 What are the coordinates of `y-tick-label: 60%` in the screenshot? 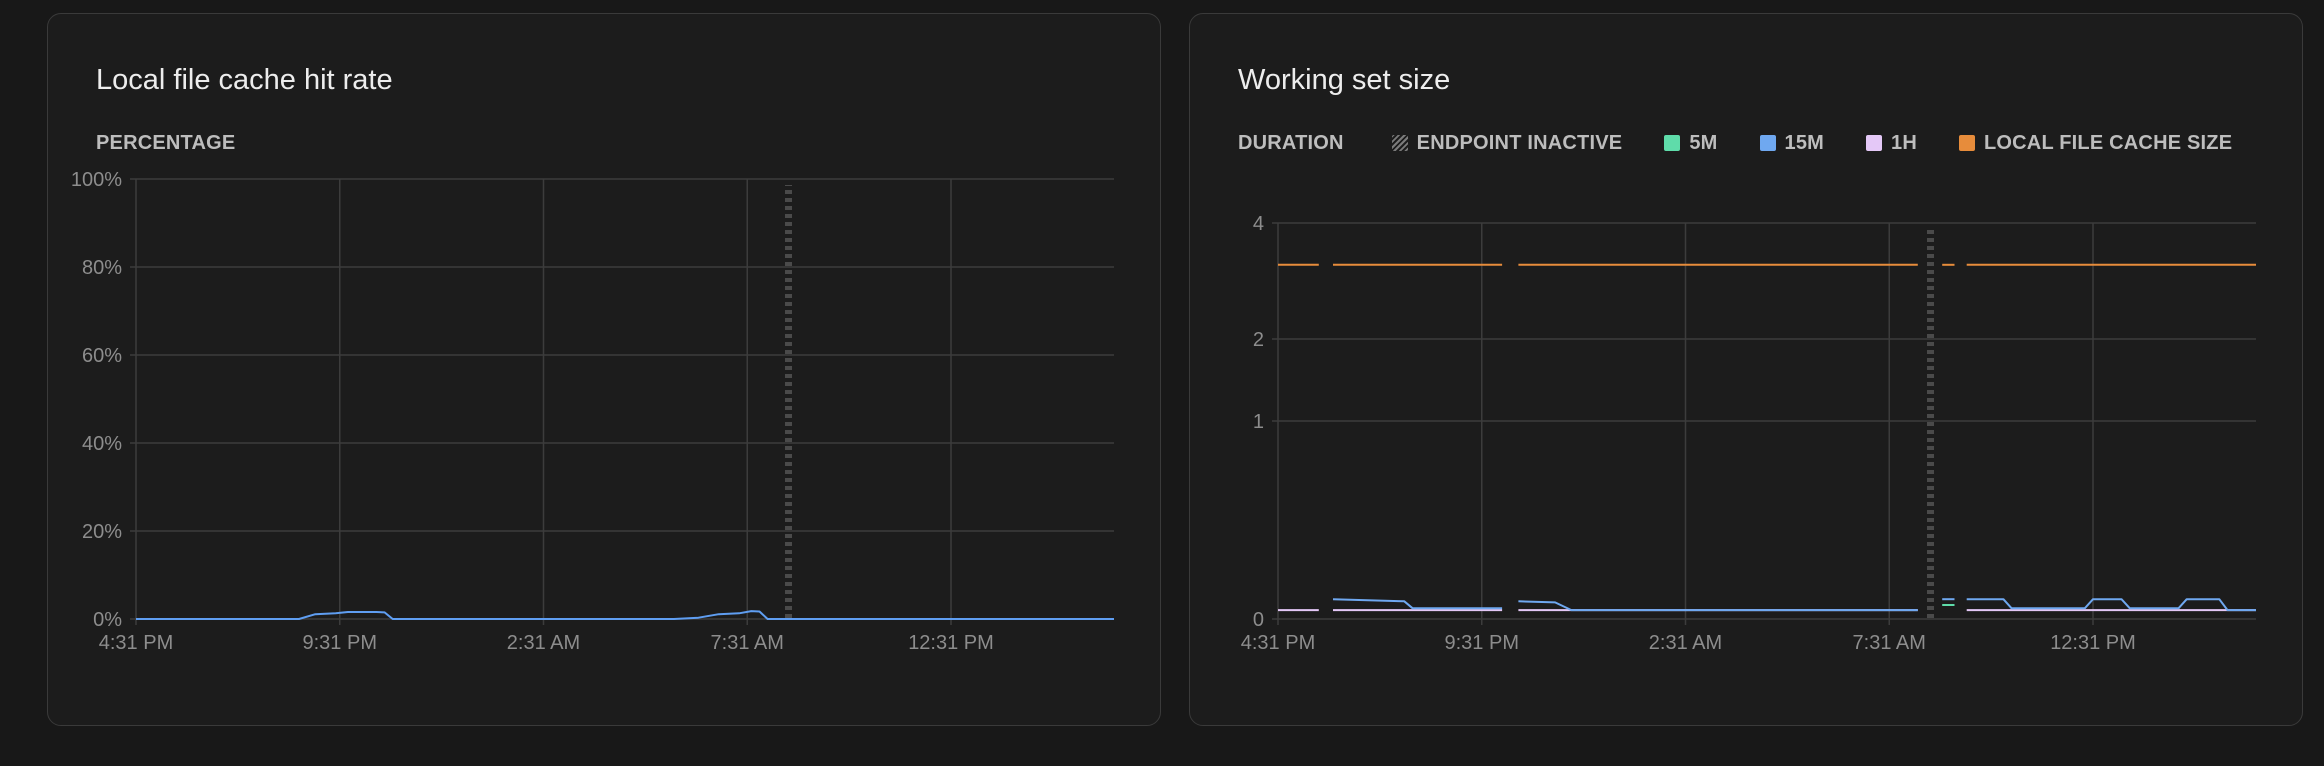 It's located at (102, 356).